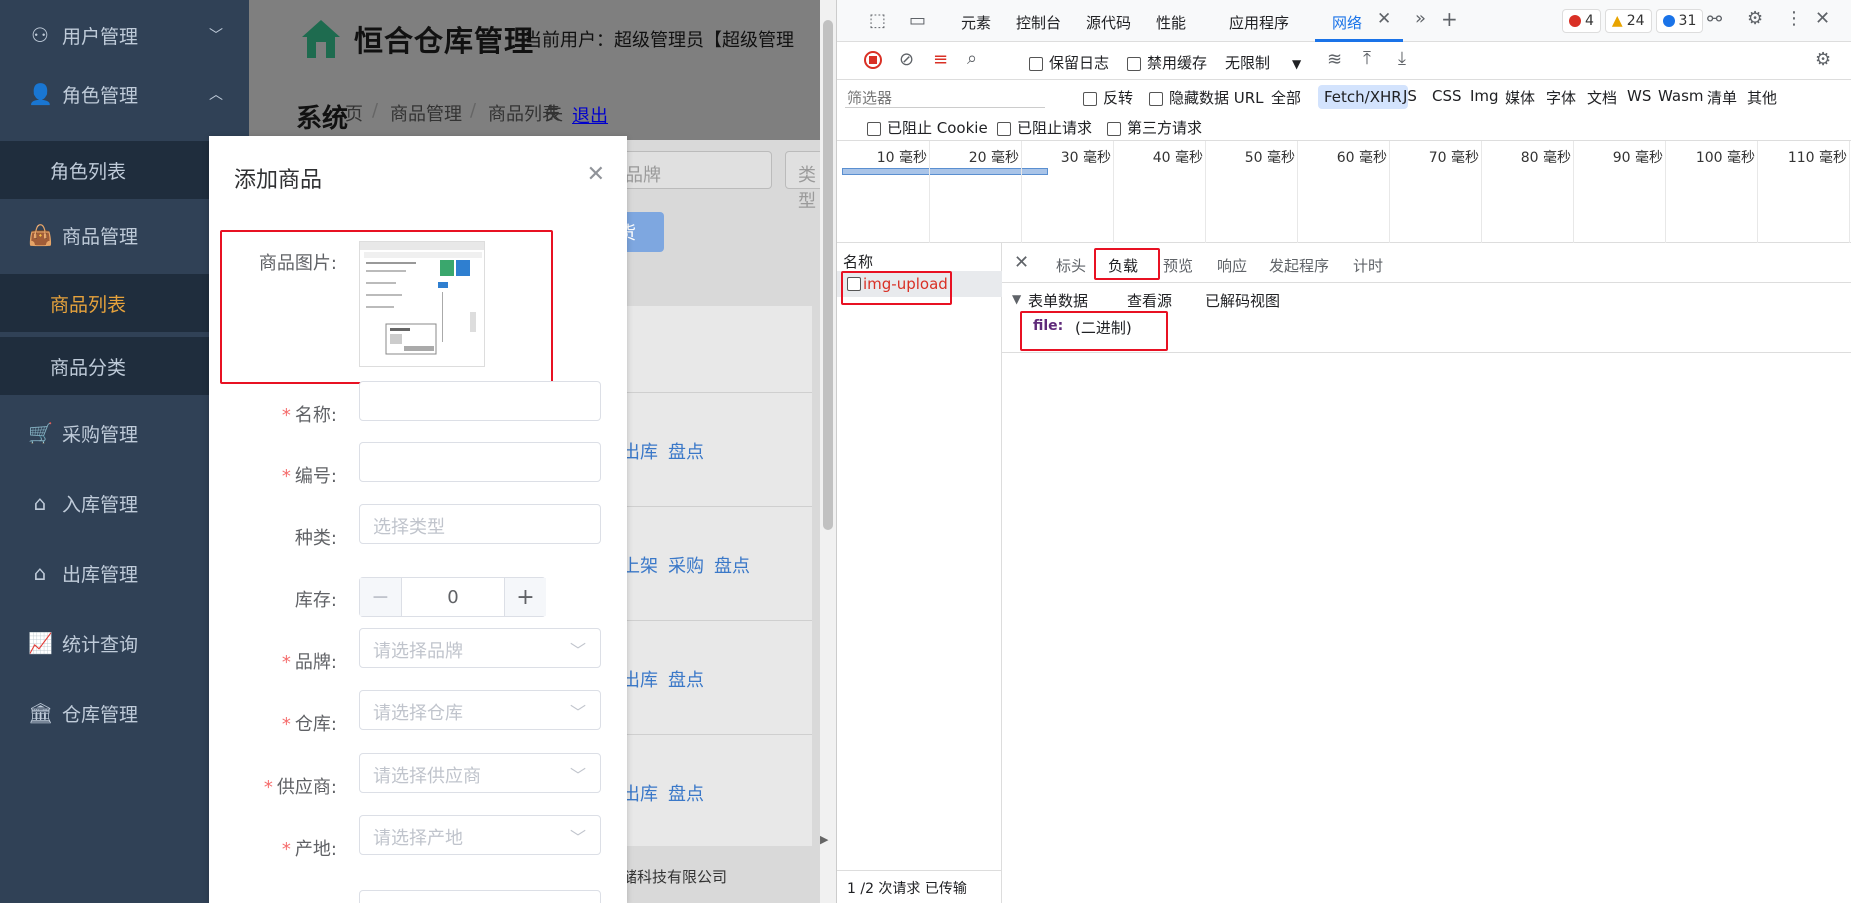 The width and height of the screenshot is (1851, 903). What do you see at coordinates (1263, 62) in the screenshot?
I see `throttle-select: 无限制 ▼` at bounding box center [1263, 62].